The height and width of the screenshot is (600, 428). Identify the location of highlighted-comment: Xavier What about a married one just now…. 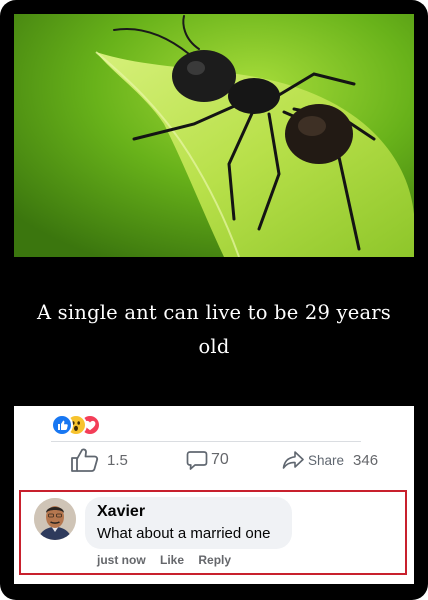
(213, 532).